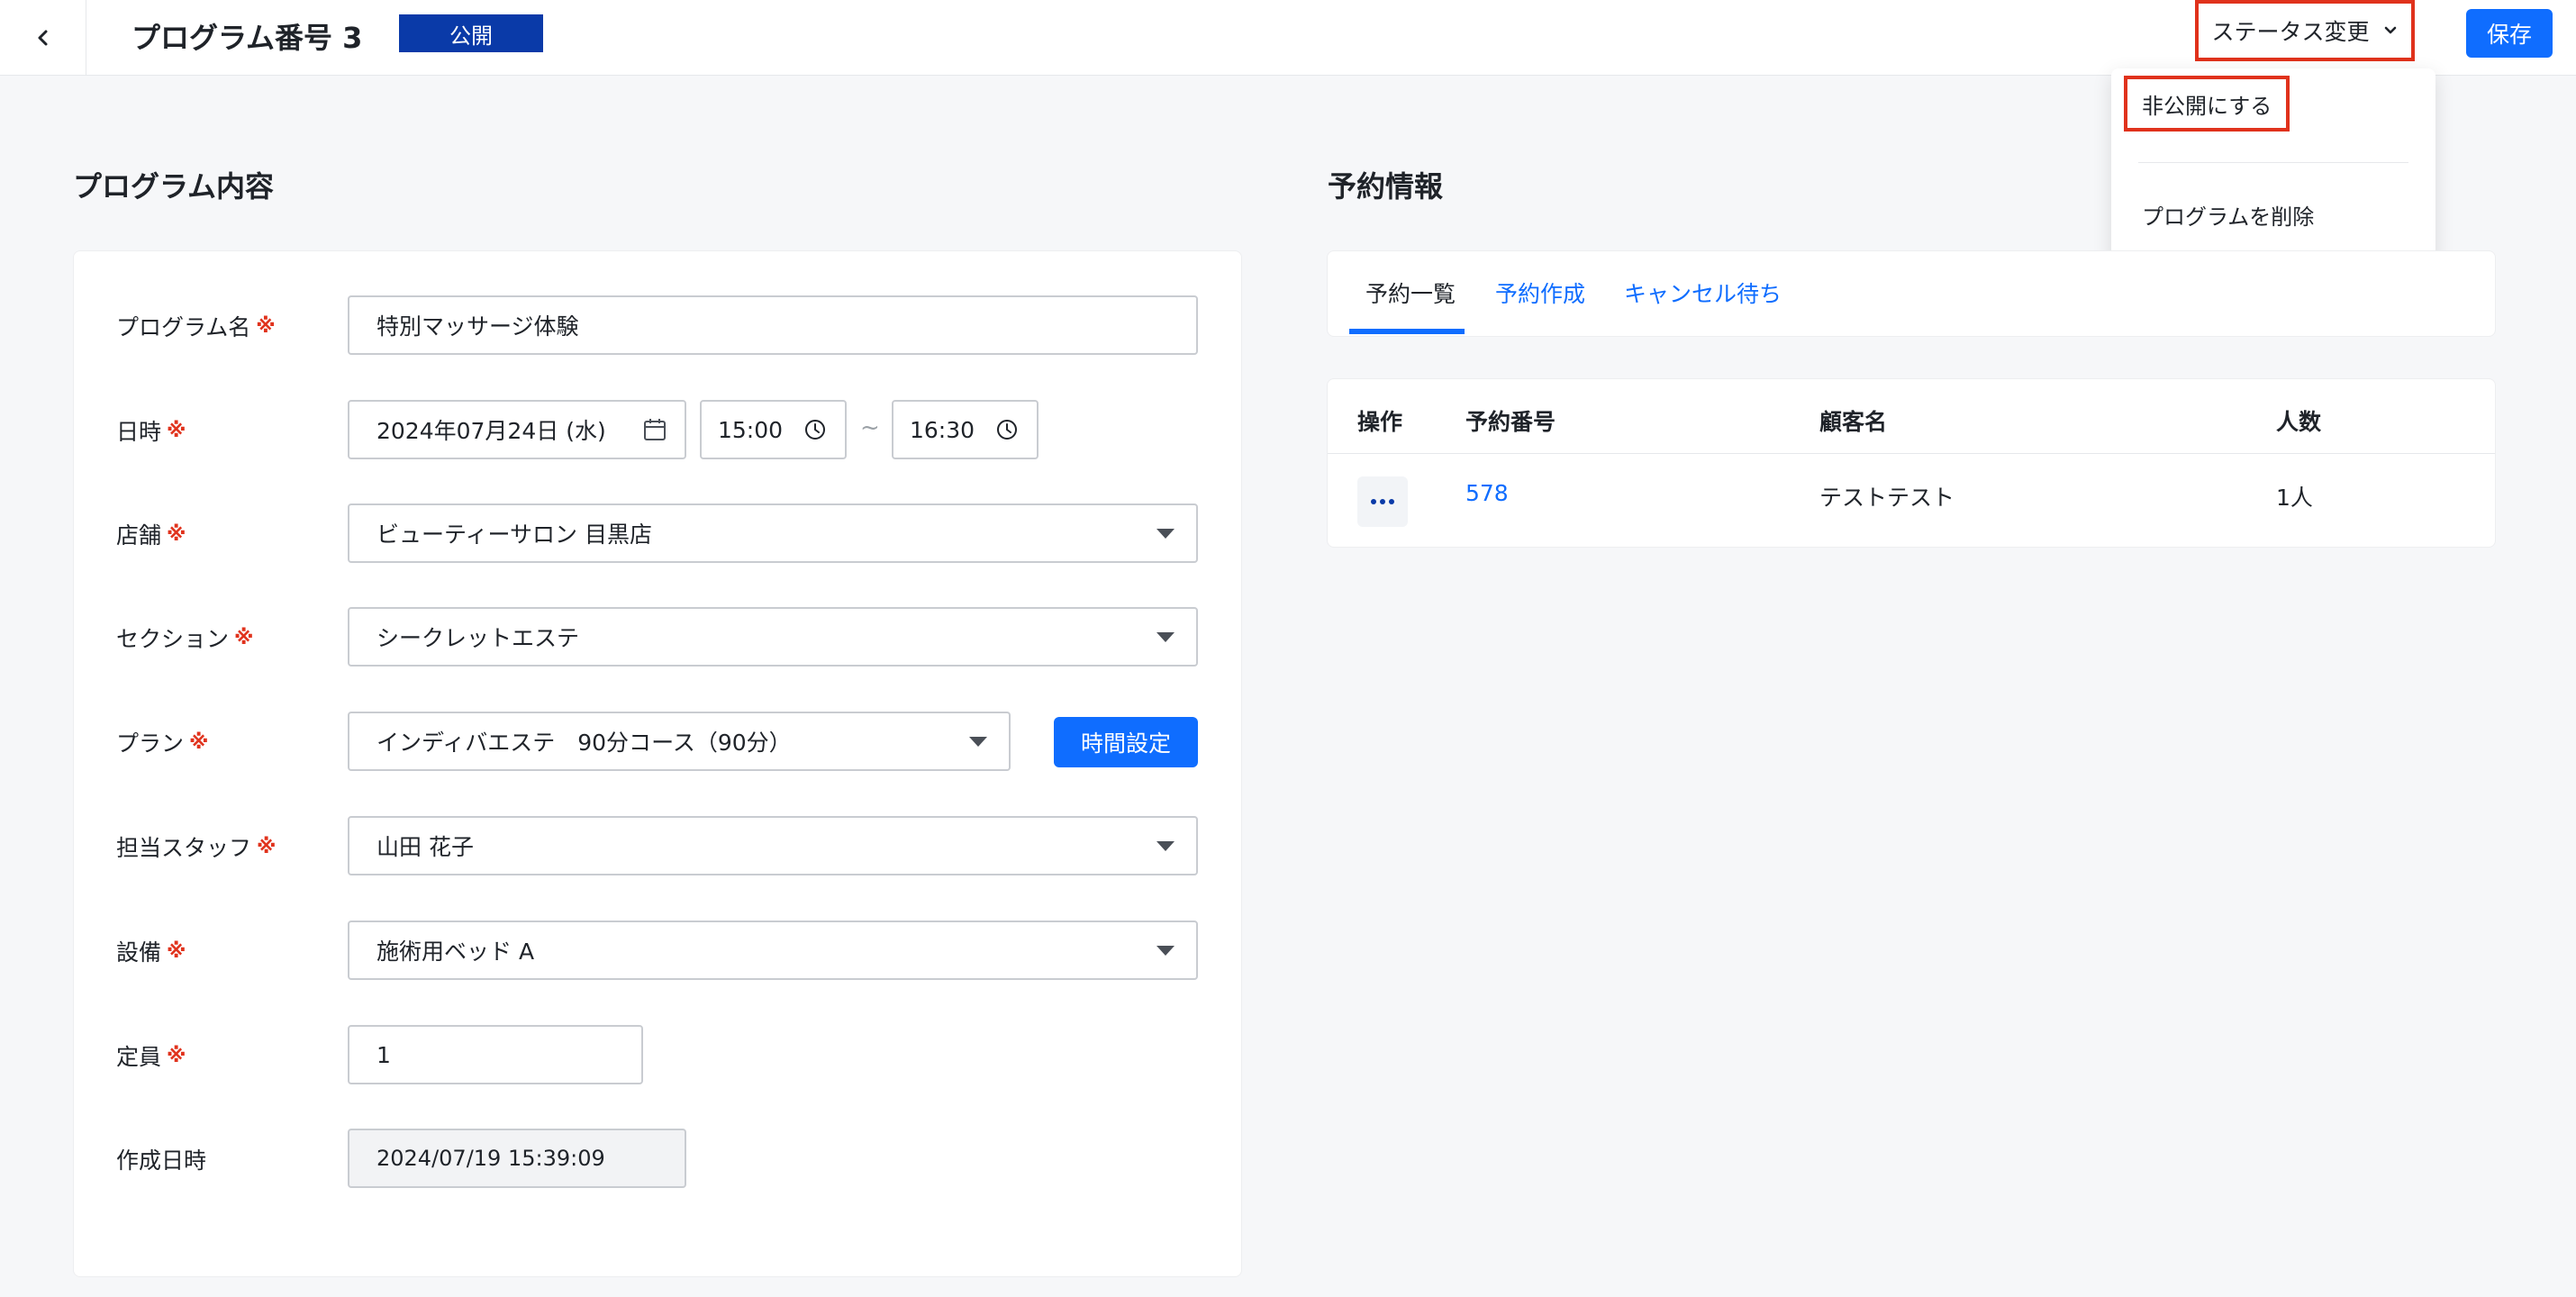 The height and width of the screenshot is (1297, 2576). Describe the element at coordinates (773, 950) in the screenshot. I see `equipment-select: 施術用ベッド A` at that location.